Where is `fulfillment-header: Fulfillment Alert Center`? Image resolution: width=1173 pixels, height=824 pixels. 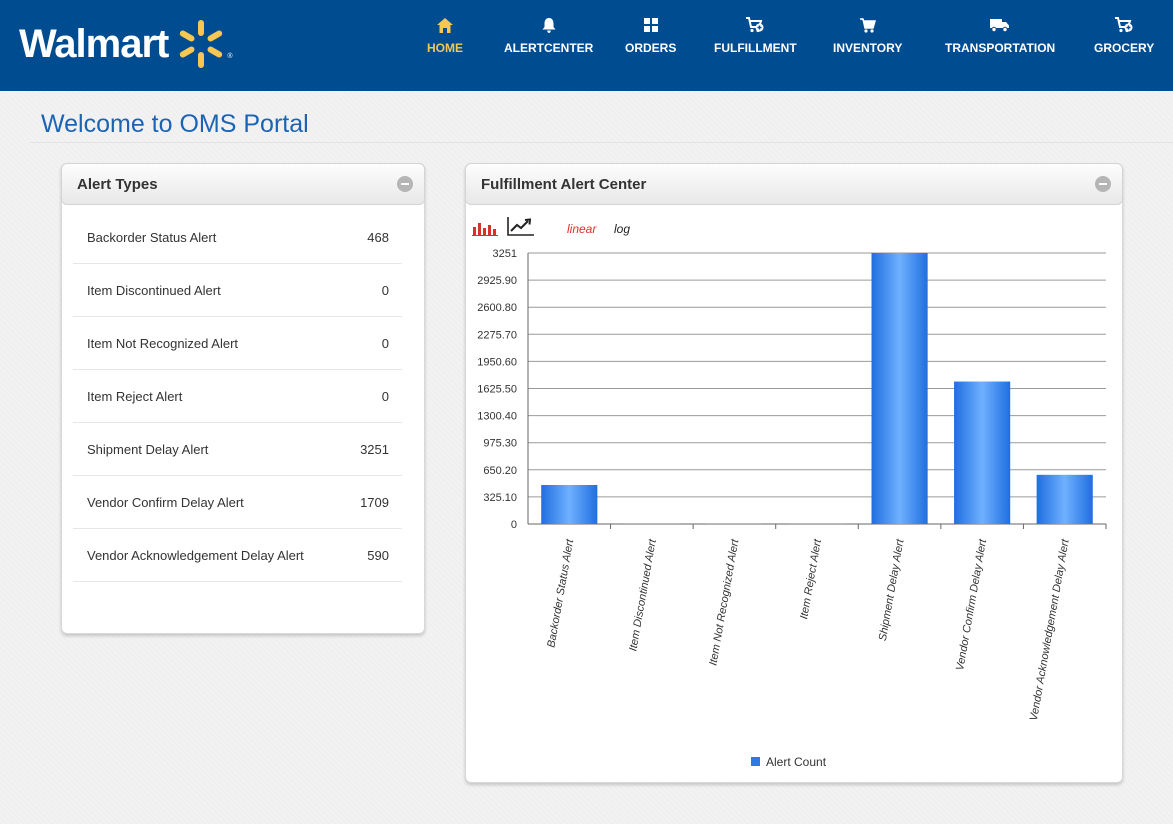
fulfillment-header: Fulfillment Alert Center is located at coordinates (794, 184).